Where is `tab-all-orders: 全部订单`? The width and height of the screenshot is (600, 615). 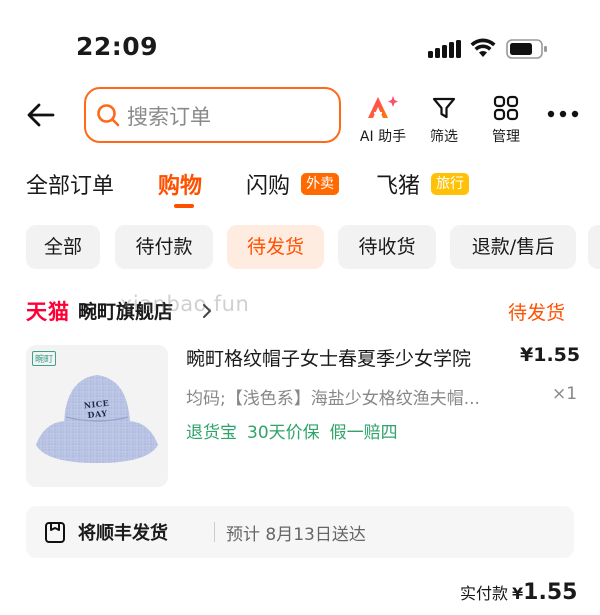
tab-all-orders: 全部订单 is located at coordinates (70, 185).